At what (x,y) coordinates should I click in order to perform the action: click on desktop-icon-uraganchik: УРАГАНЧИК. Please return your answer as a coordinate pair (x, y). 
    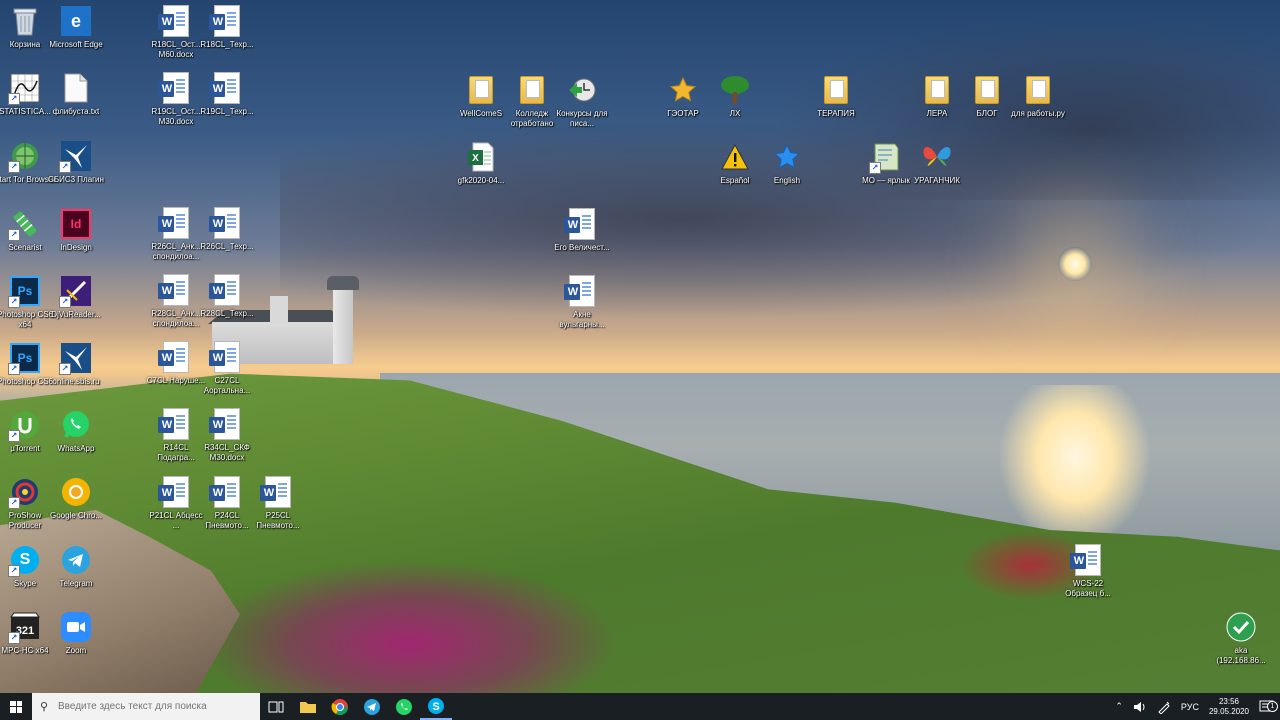
    Looking at the image, I should click on (937, 163).